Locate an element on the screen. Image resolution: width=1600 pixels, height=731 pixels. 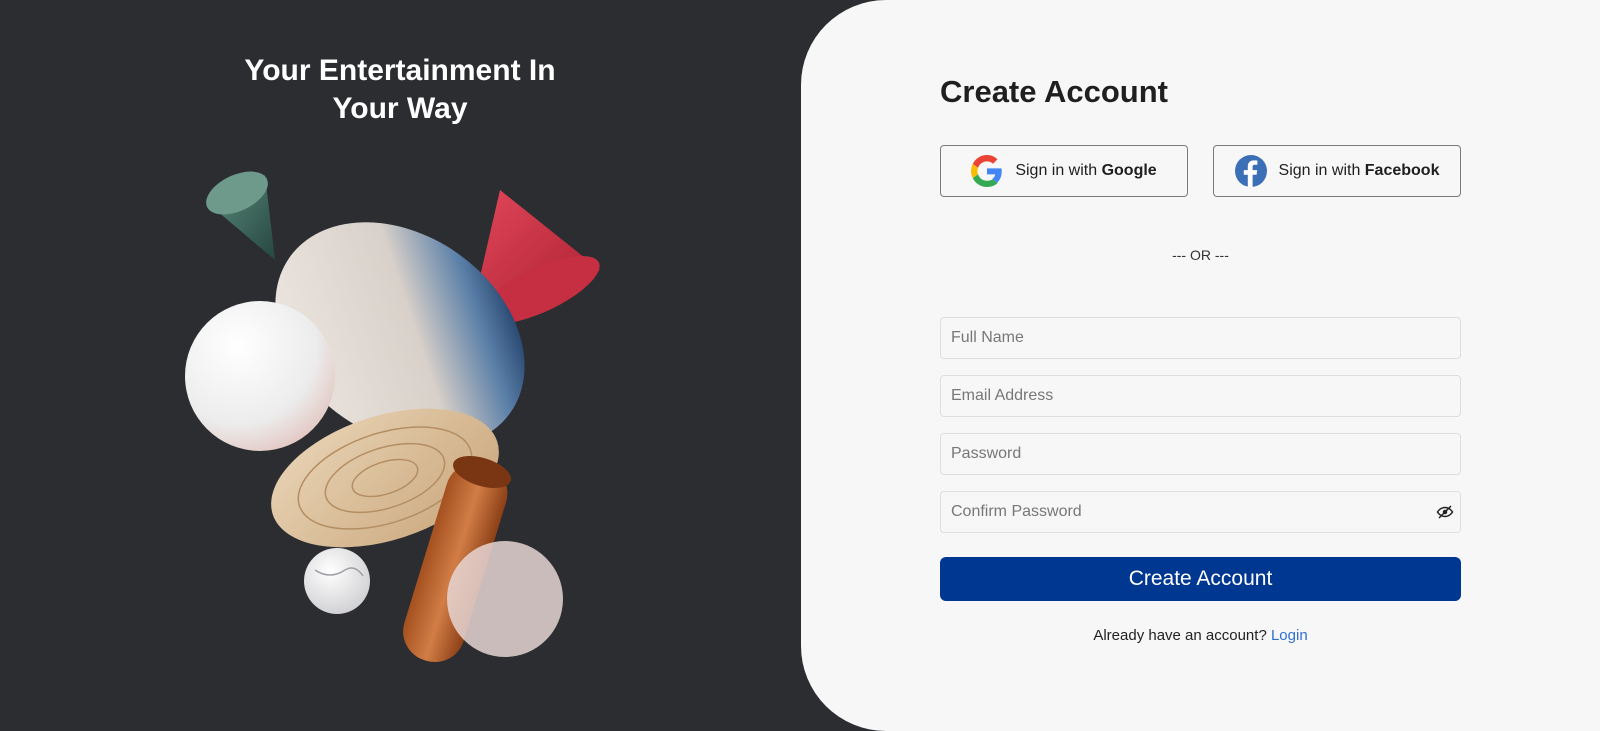
email-input is located at coordinates (1200, 396).